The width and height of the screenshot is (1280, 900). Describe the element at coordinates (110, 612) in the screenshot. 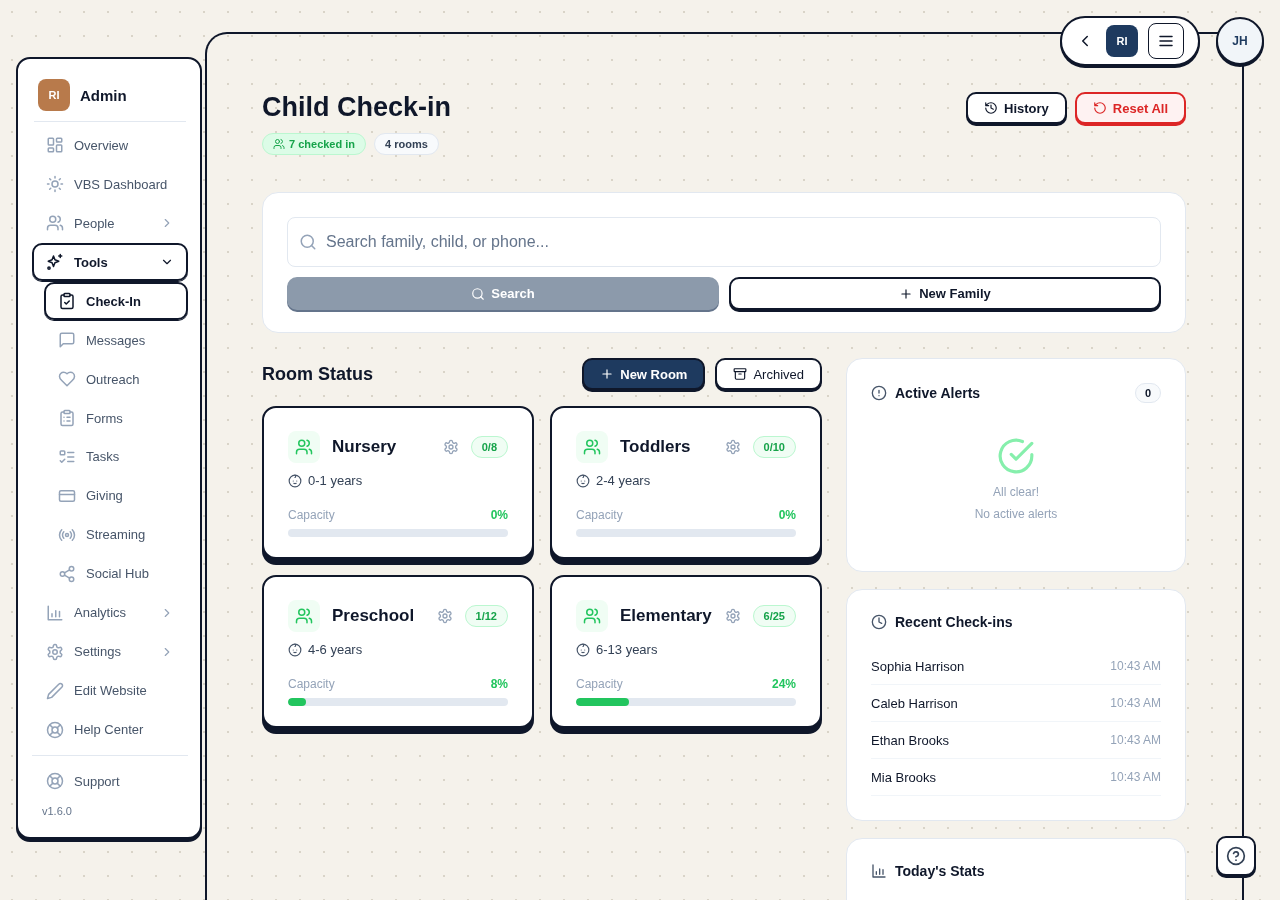

I see `sidebar-item: Analytics` at that location.